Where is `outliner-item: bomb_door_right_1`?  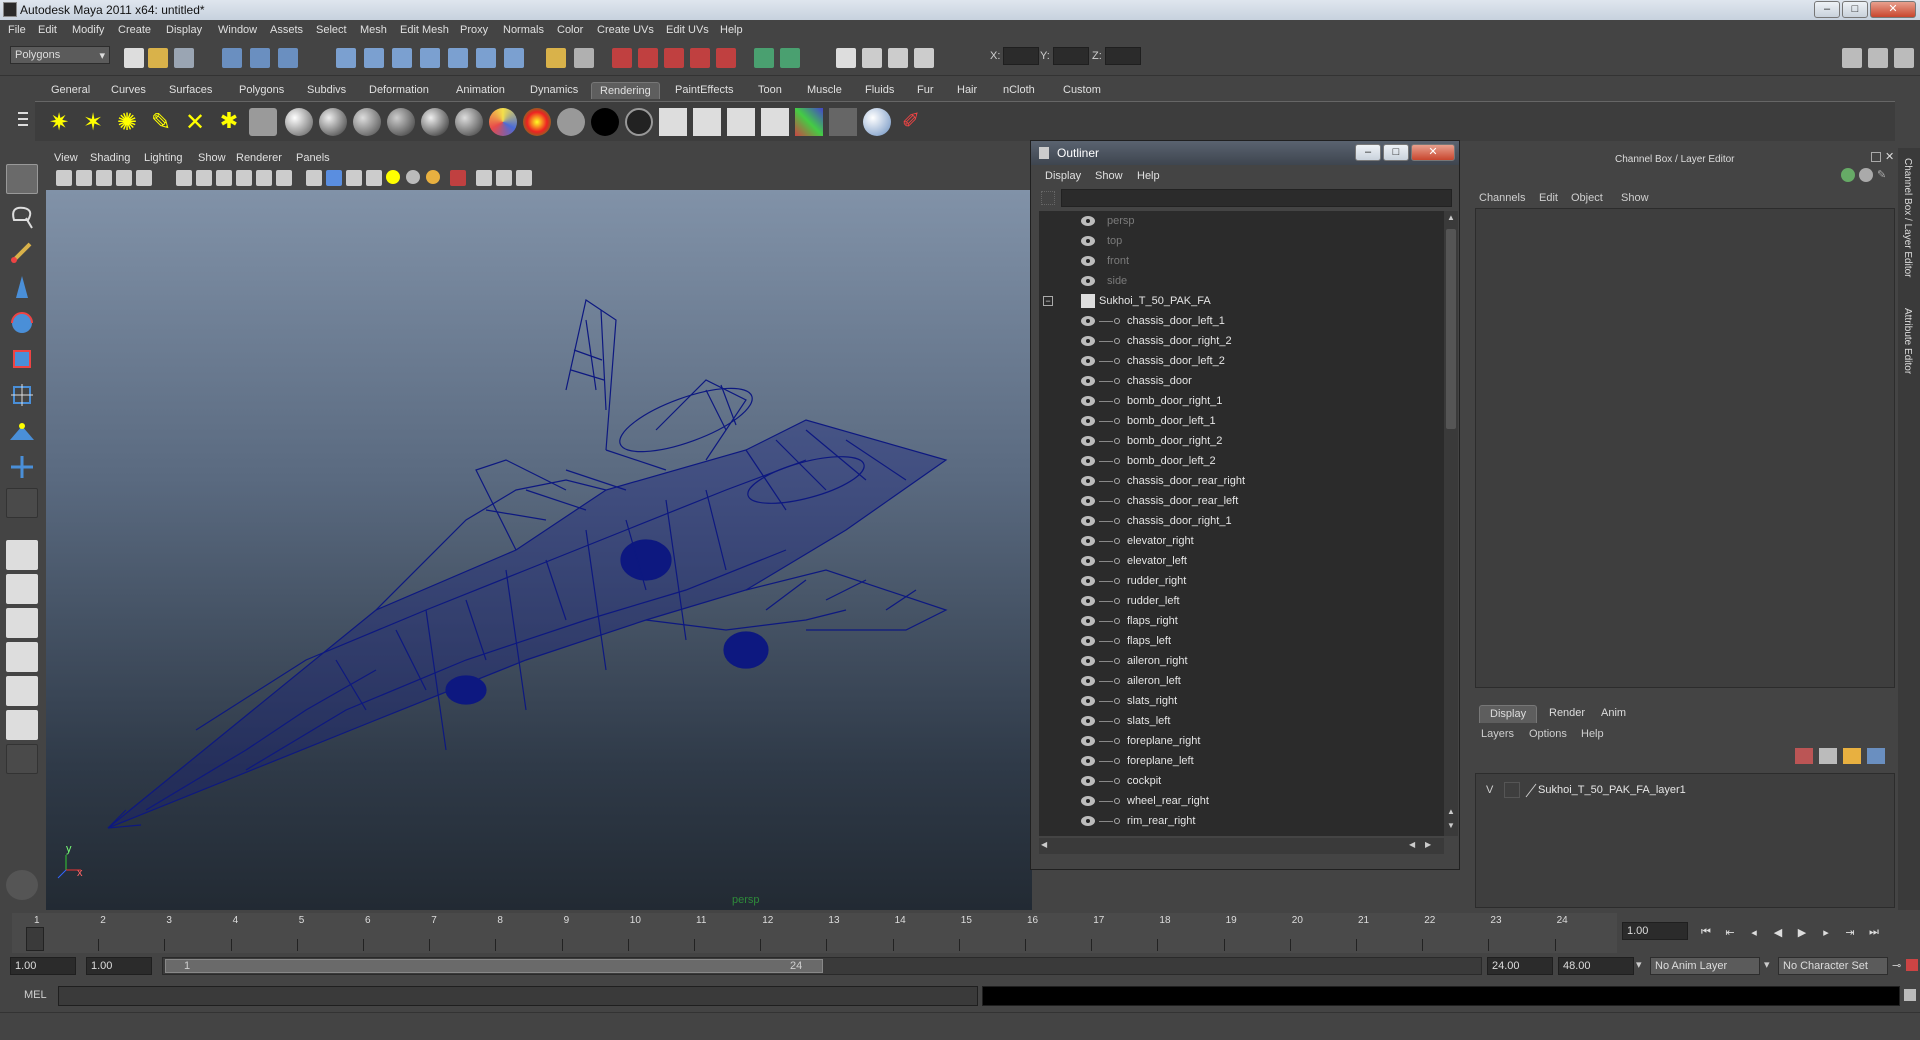
outliner-item: bomb_door_right_1 is located at coordinates (1241, 401).